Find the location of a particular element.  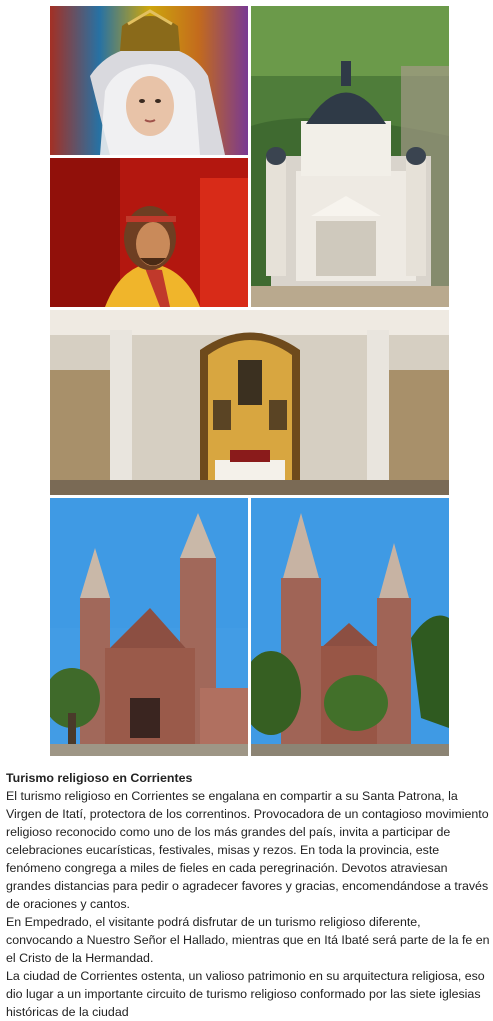

christ-statue-icon is located at coordinates (149, 232).